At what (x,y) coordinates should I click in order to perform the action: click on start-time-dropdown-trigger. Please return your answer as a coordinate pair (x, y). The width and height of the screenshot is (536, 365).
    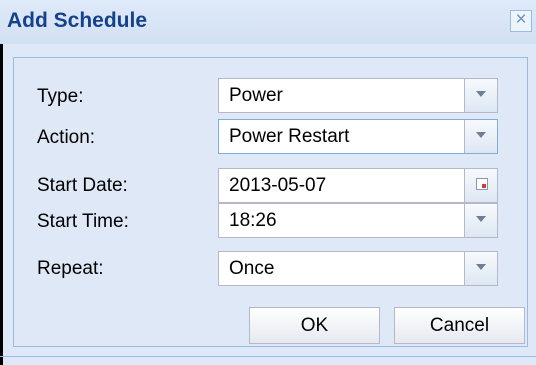
    Looking at the image, I should click on (480, 220).